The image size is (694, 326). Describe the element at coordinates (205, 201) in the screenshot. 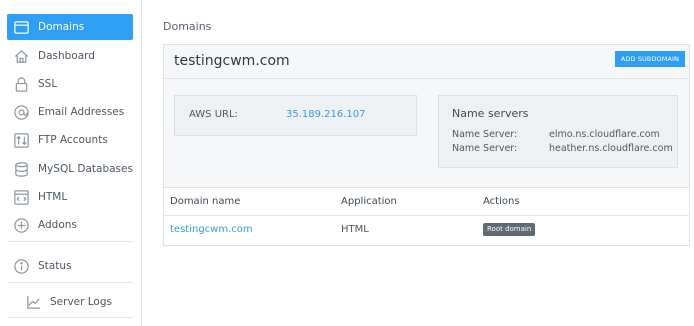

I see `column-header-domain-name: Domain name` at that location.